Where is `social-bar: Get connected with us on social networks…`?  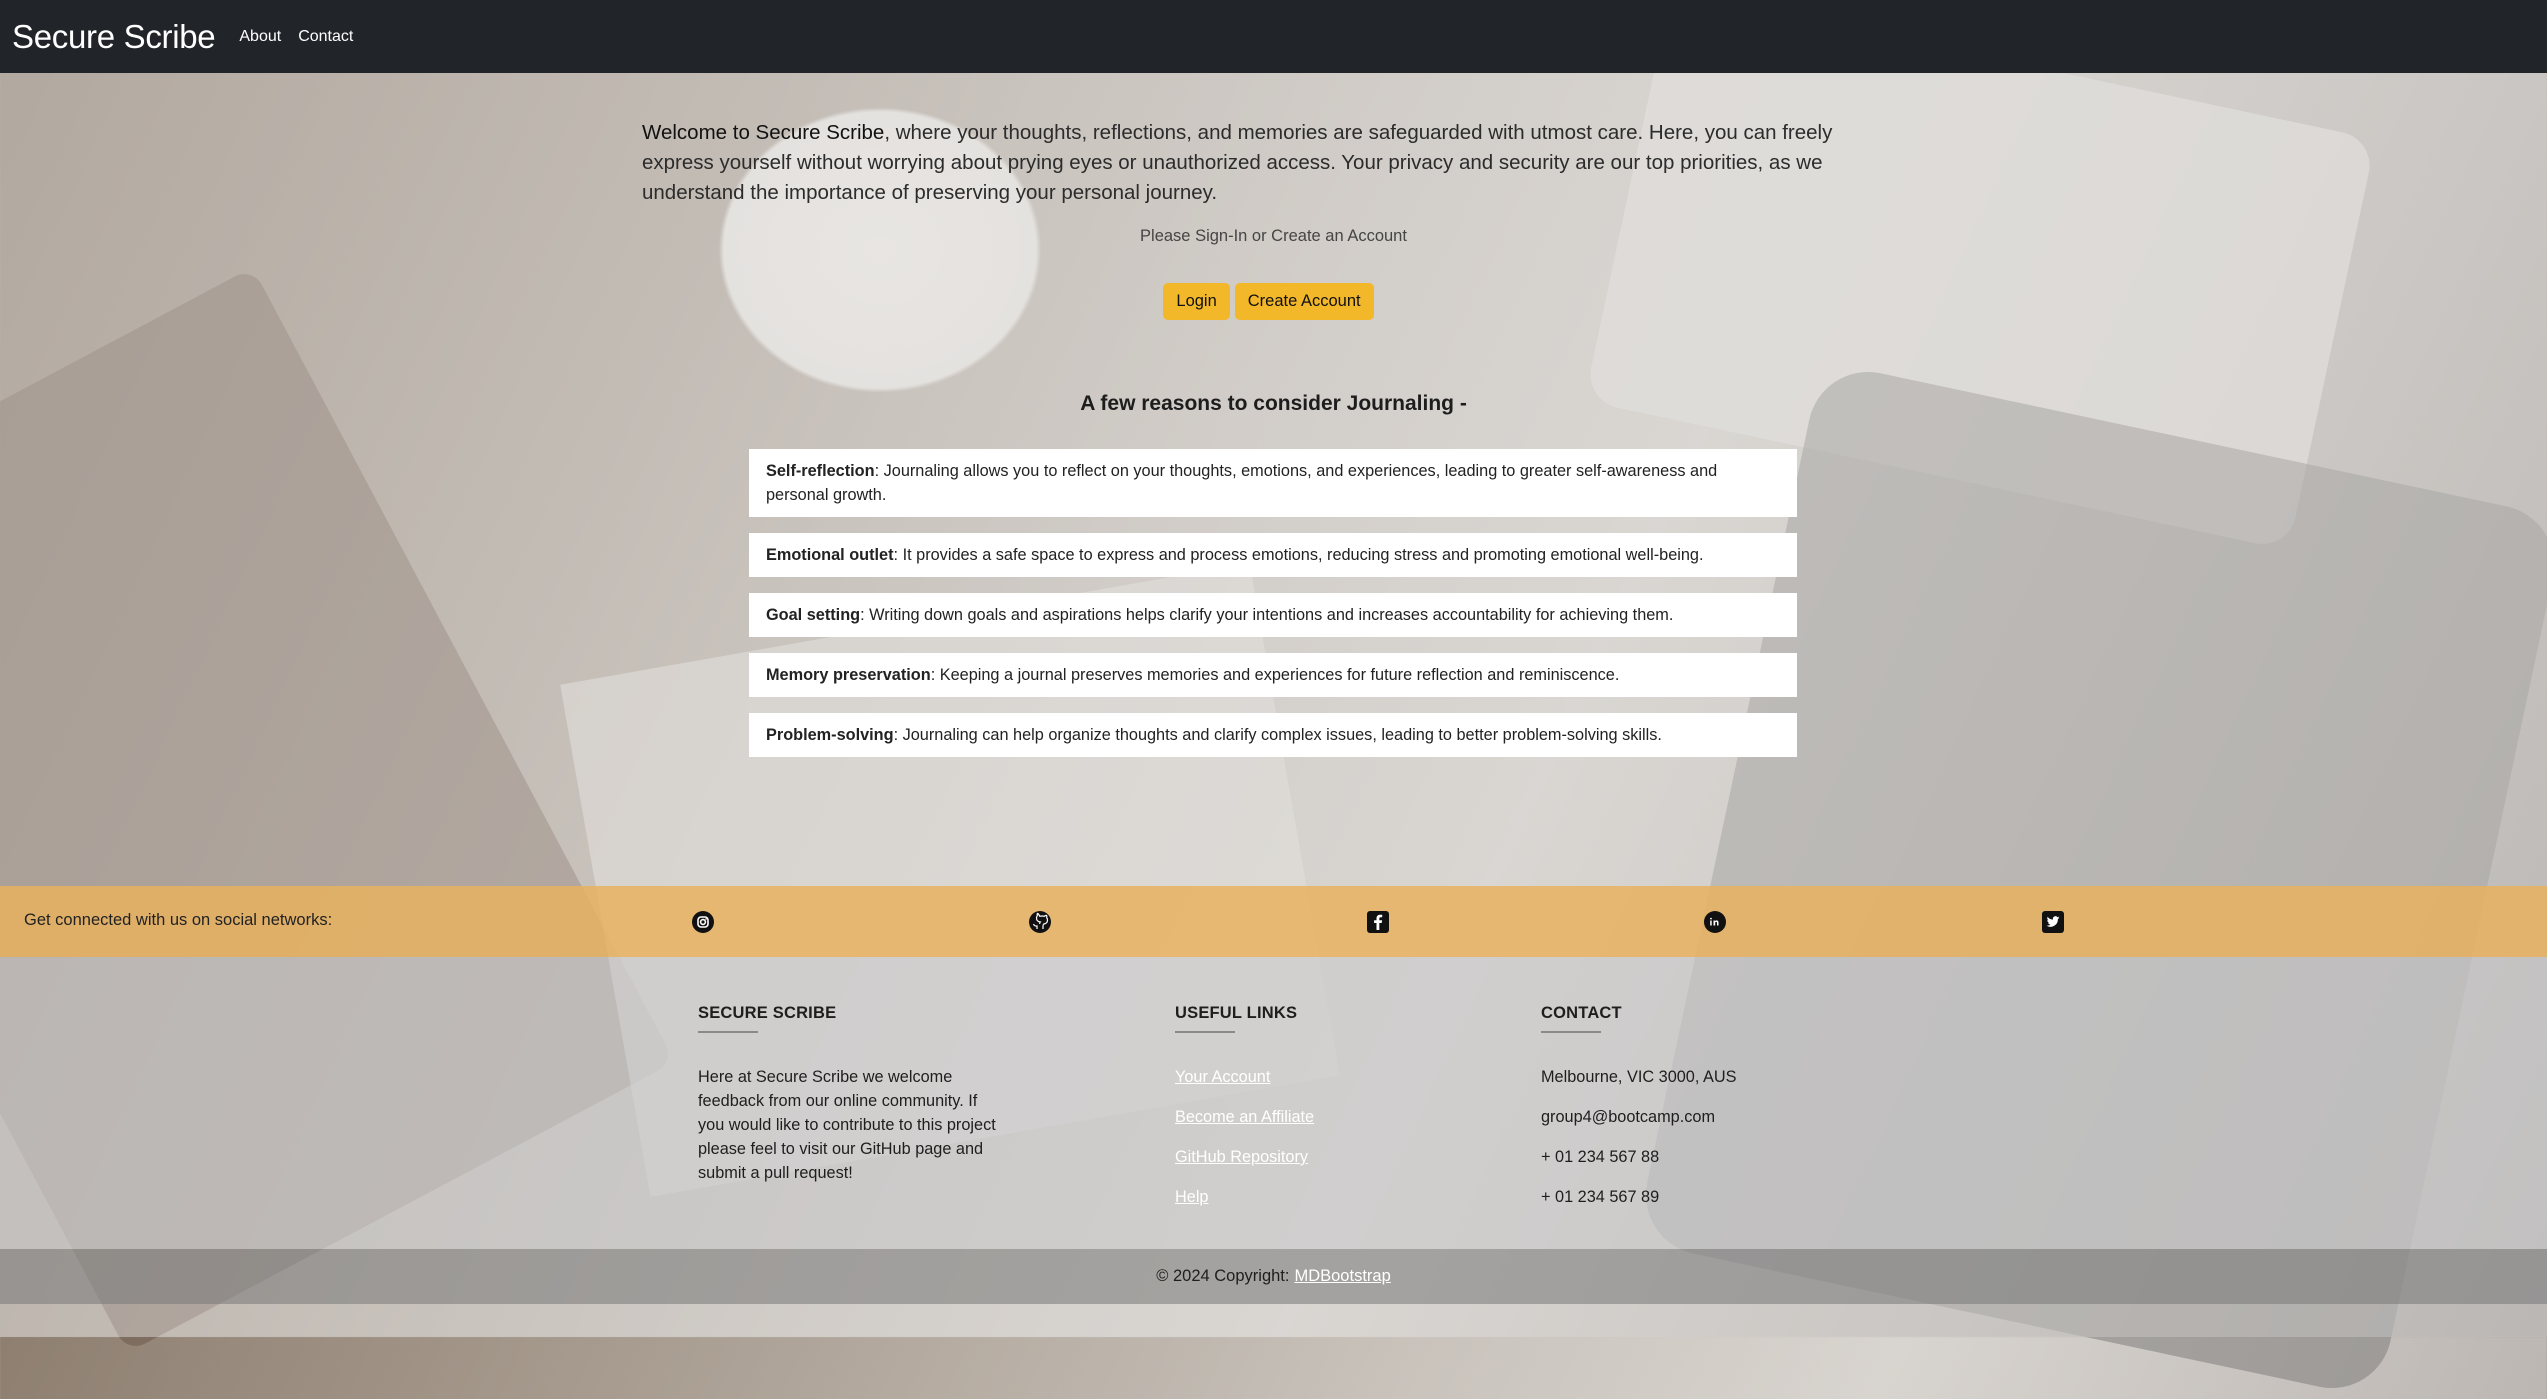
social-bar: Get connected with us on social networks… is located at coordinates (1273, 921).